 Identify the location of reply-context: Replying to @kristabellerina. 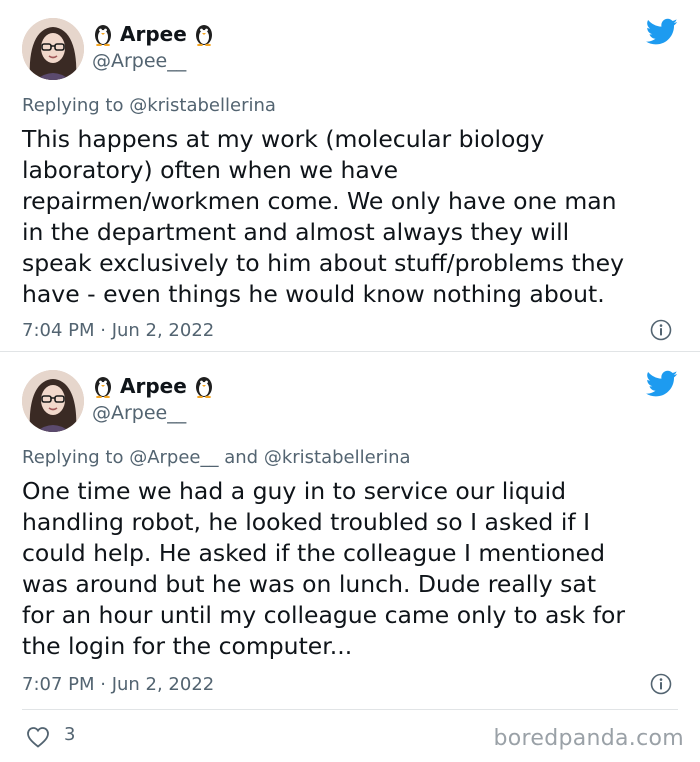
(149, 105).